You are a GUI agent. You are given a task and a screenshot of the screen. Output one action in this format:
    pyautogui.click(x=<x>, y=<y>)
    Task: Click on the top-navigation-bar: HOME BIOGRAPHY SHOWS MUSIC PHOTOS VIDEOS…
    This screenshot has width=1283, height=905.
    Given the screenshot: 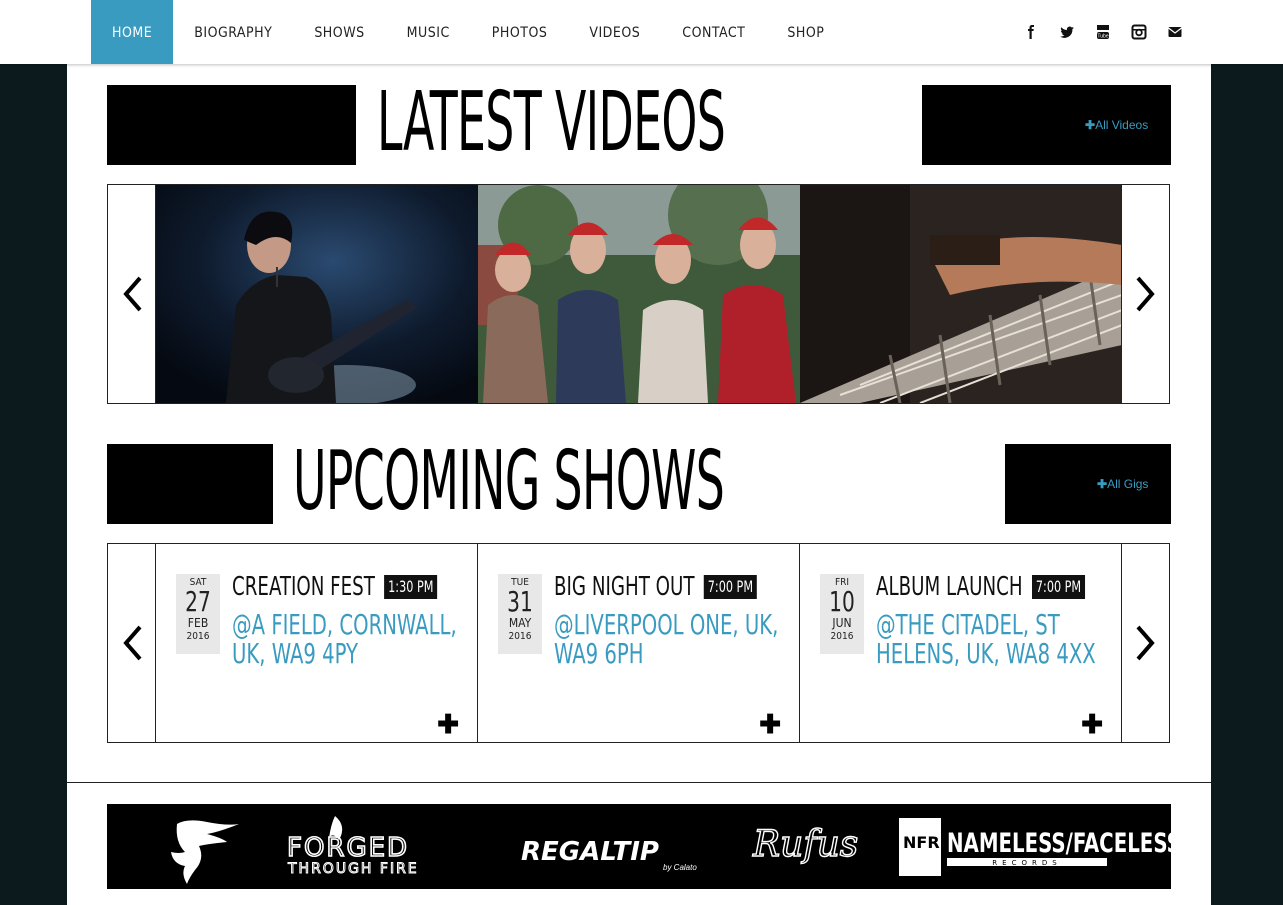 What is the action you would take?
    pyautogui.click(x=641, y=32)
    